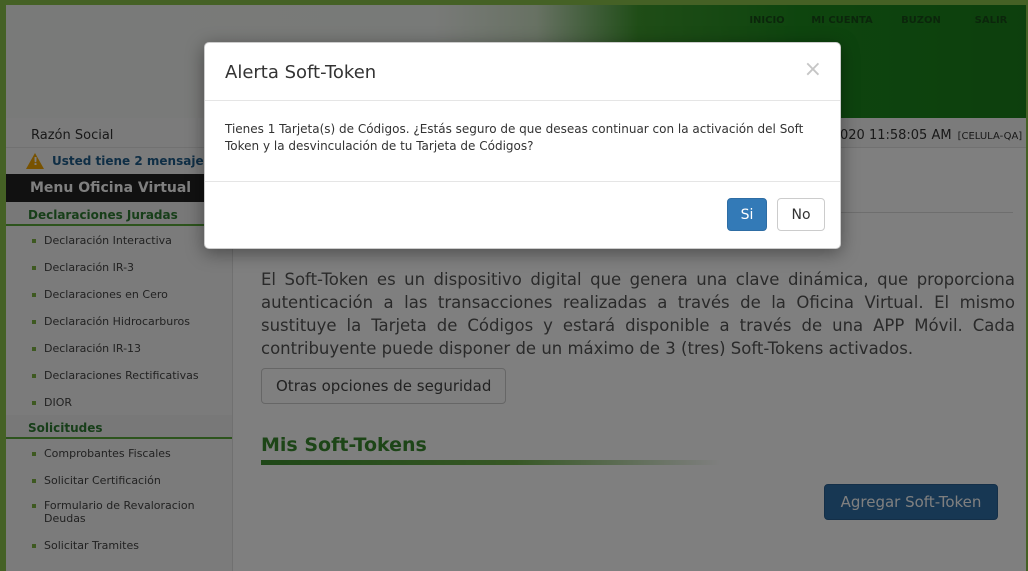 This screenshot has height=571, width=1028. What do you see at coordinates (813, 69) in the screenshot?
I see `close-icon: ×` at bounding box center [813, 69].